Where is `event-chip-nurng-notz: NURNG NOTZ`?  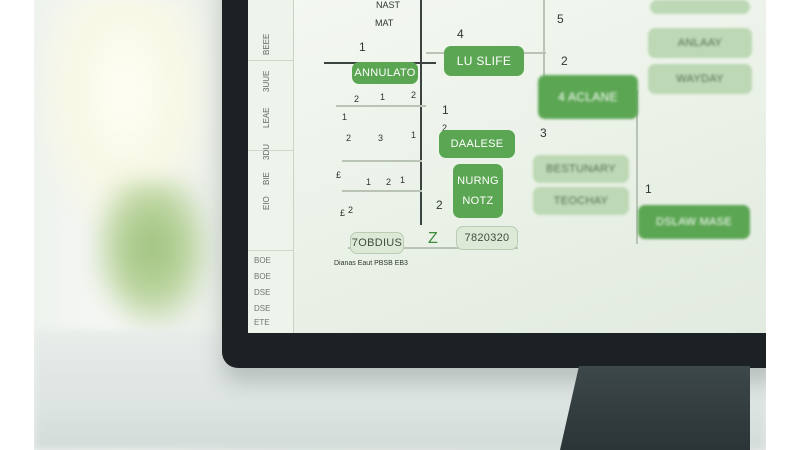
event-chip-nurng-notz: NURNG NOTZ is located at coordinates (478, 191).